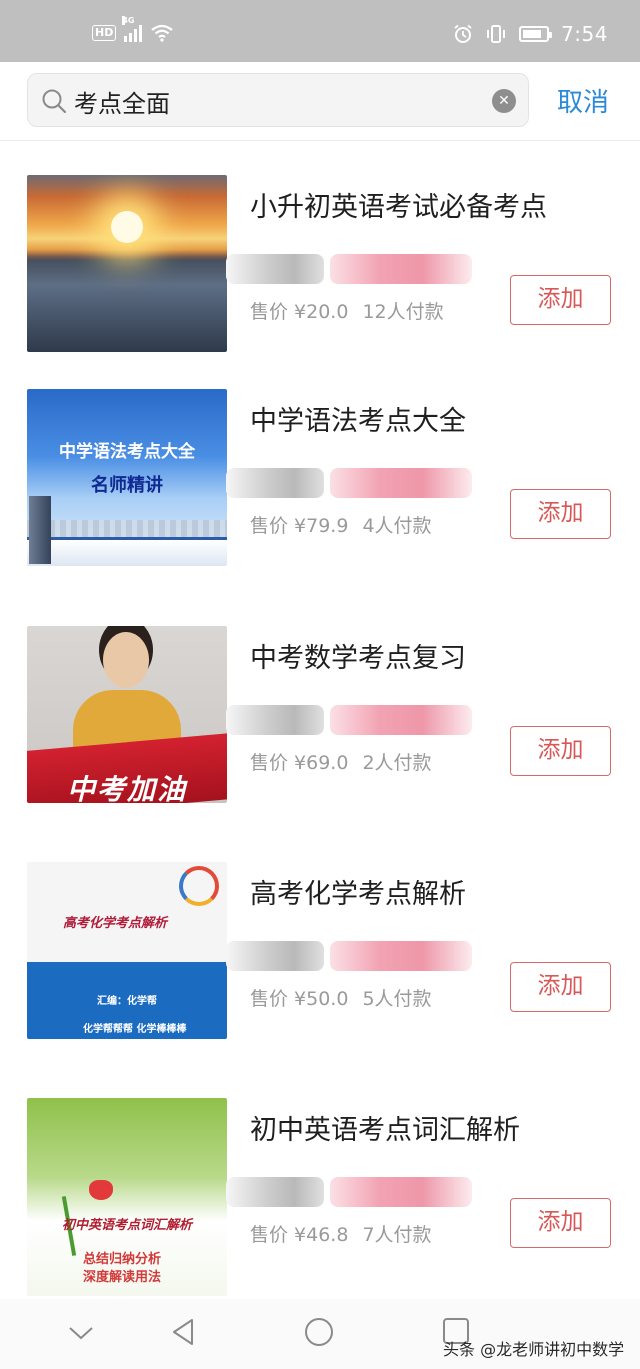  Describe the element at coordinates (536, 34) in the screenshot. I see `battery-icon` at that location.